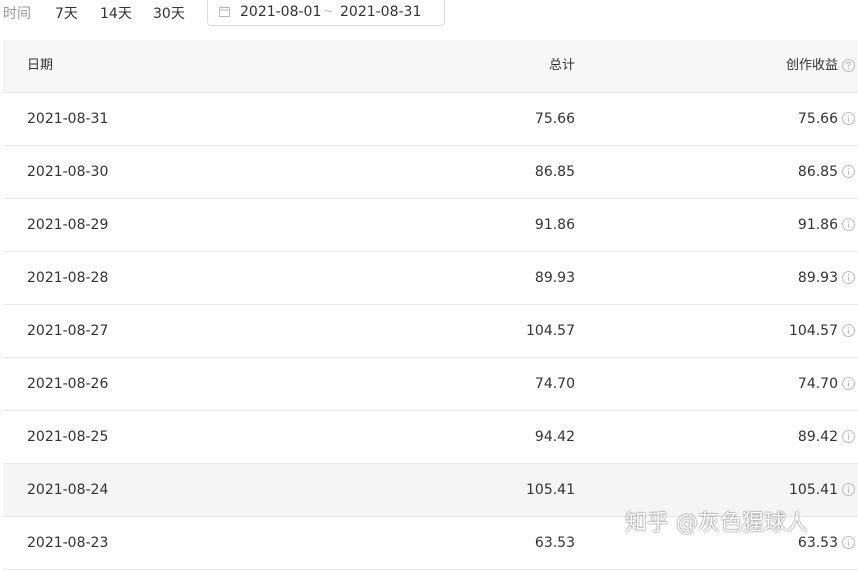 The image size is (858, 570). I want to click on cell-total: 91.86, so click(554, 225).